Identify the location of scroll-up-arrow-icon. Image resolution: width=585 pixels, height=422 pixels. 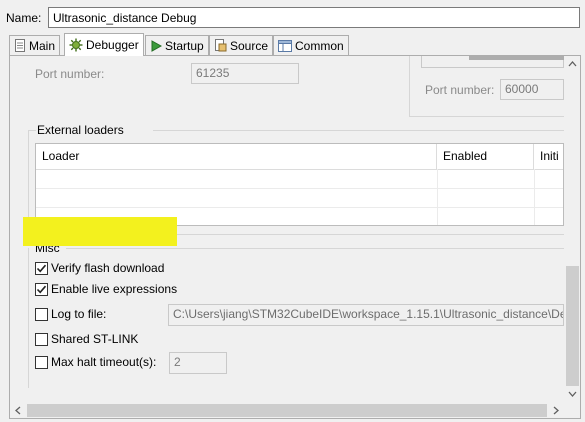
(572, 64).